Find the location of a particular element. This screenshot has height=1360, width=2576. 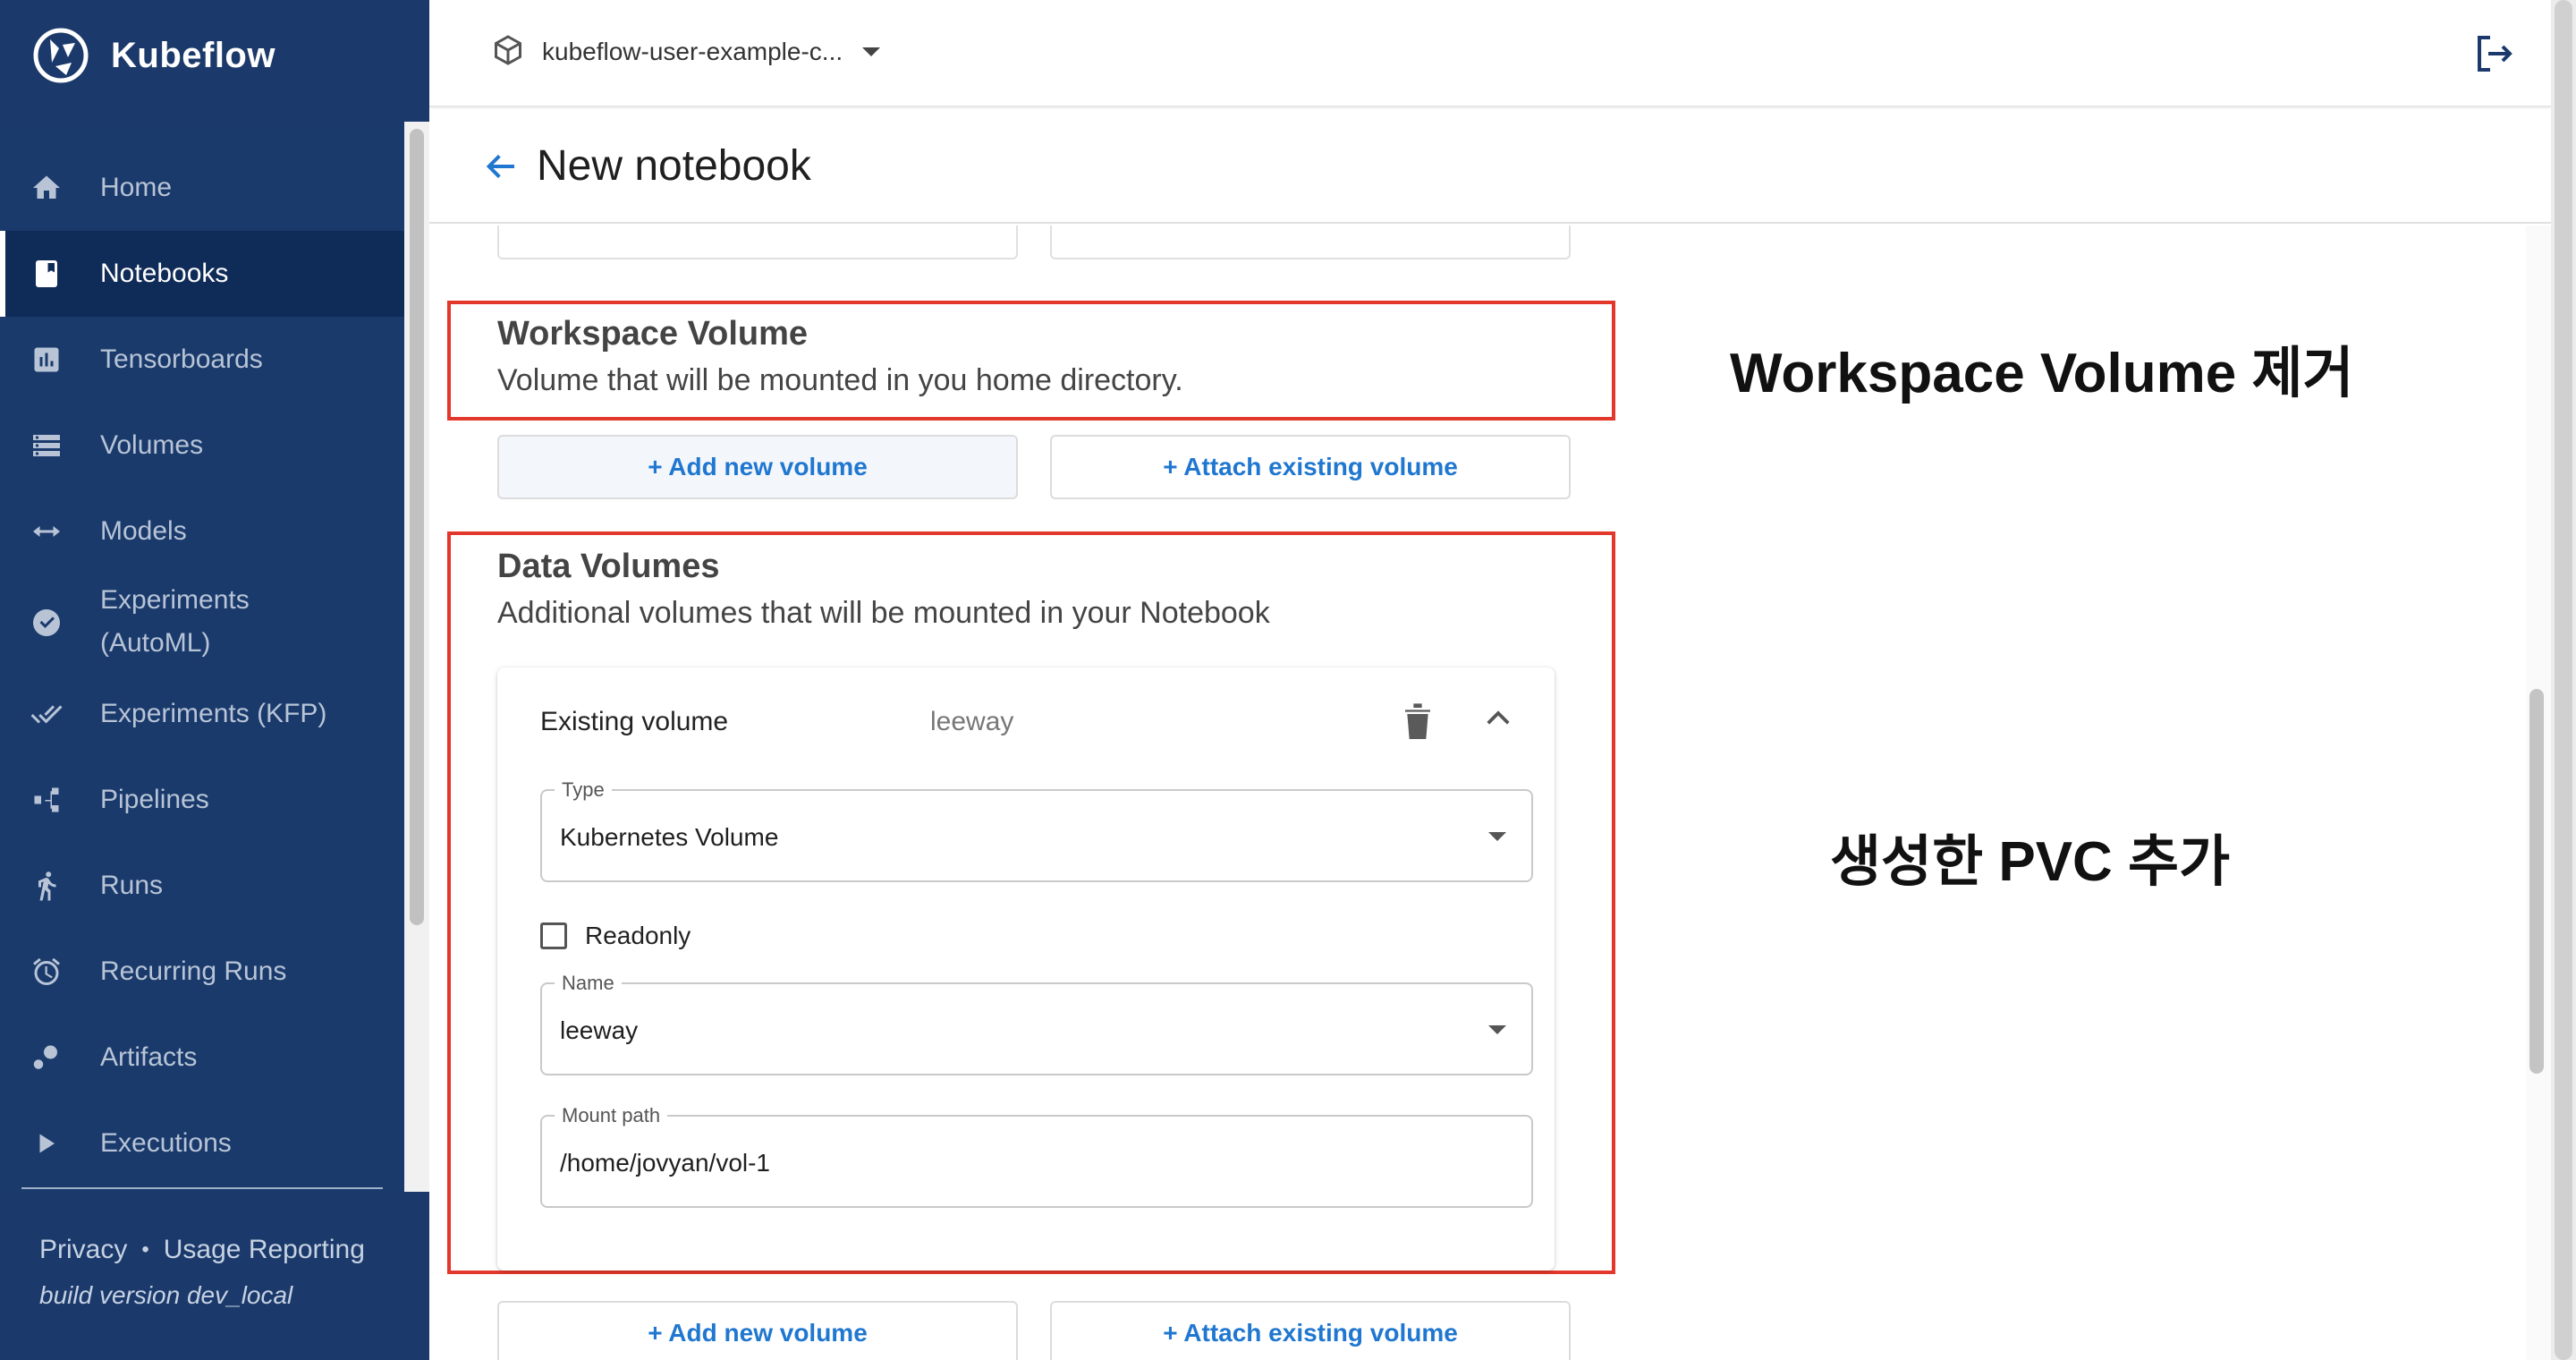

sidebar-item-label: Recurring Runs is located at coordinates (193, 971).